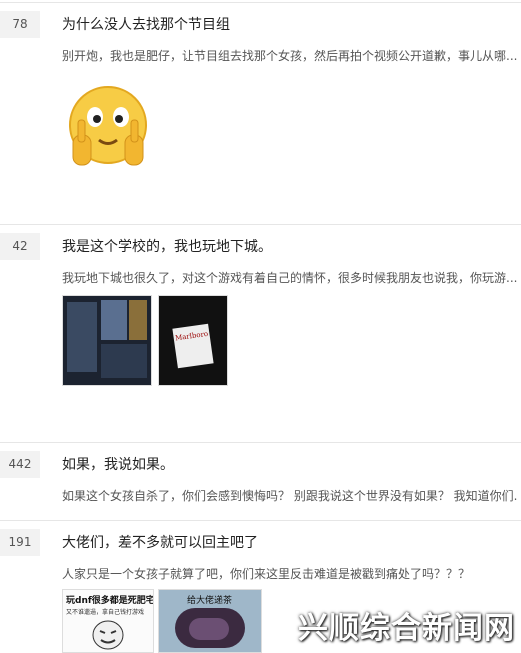  What do you see at coordinates (167, 246) in the screenshot?
I see `post-title: 我是这个学校的，我也玩地下城。` at bounding box center [167, 246].